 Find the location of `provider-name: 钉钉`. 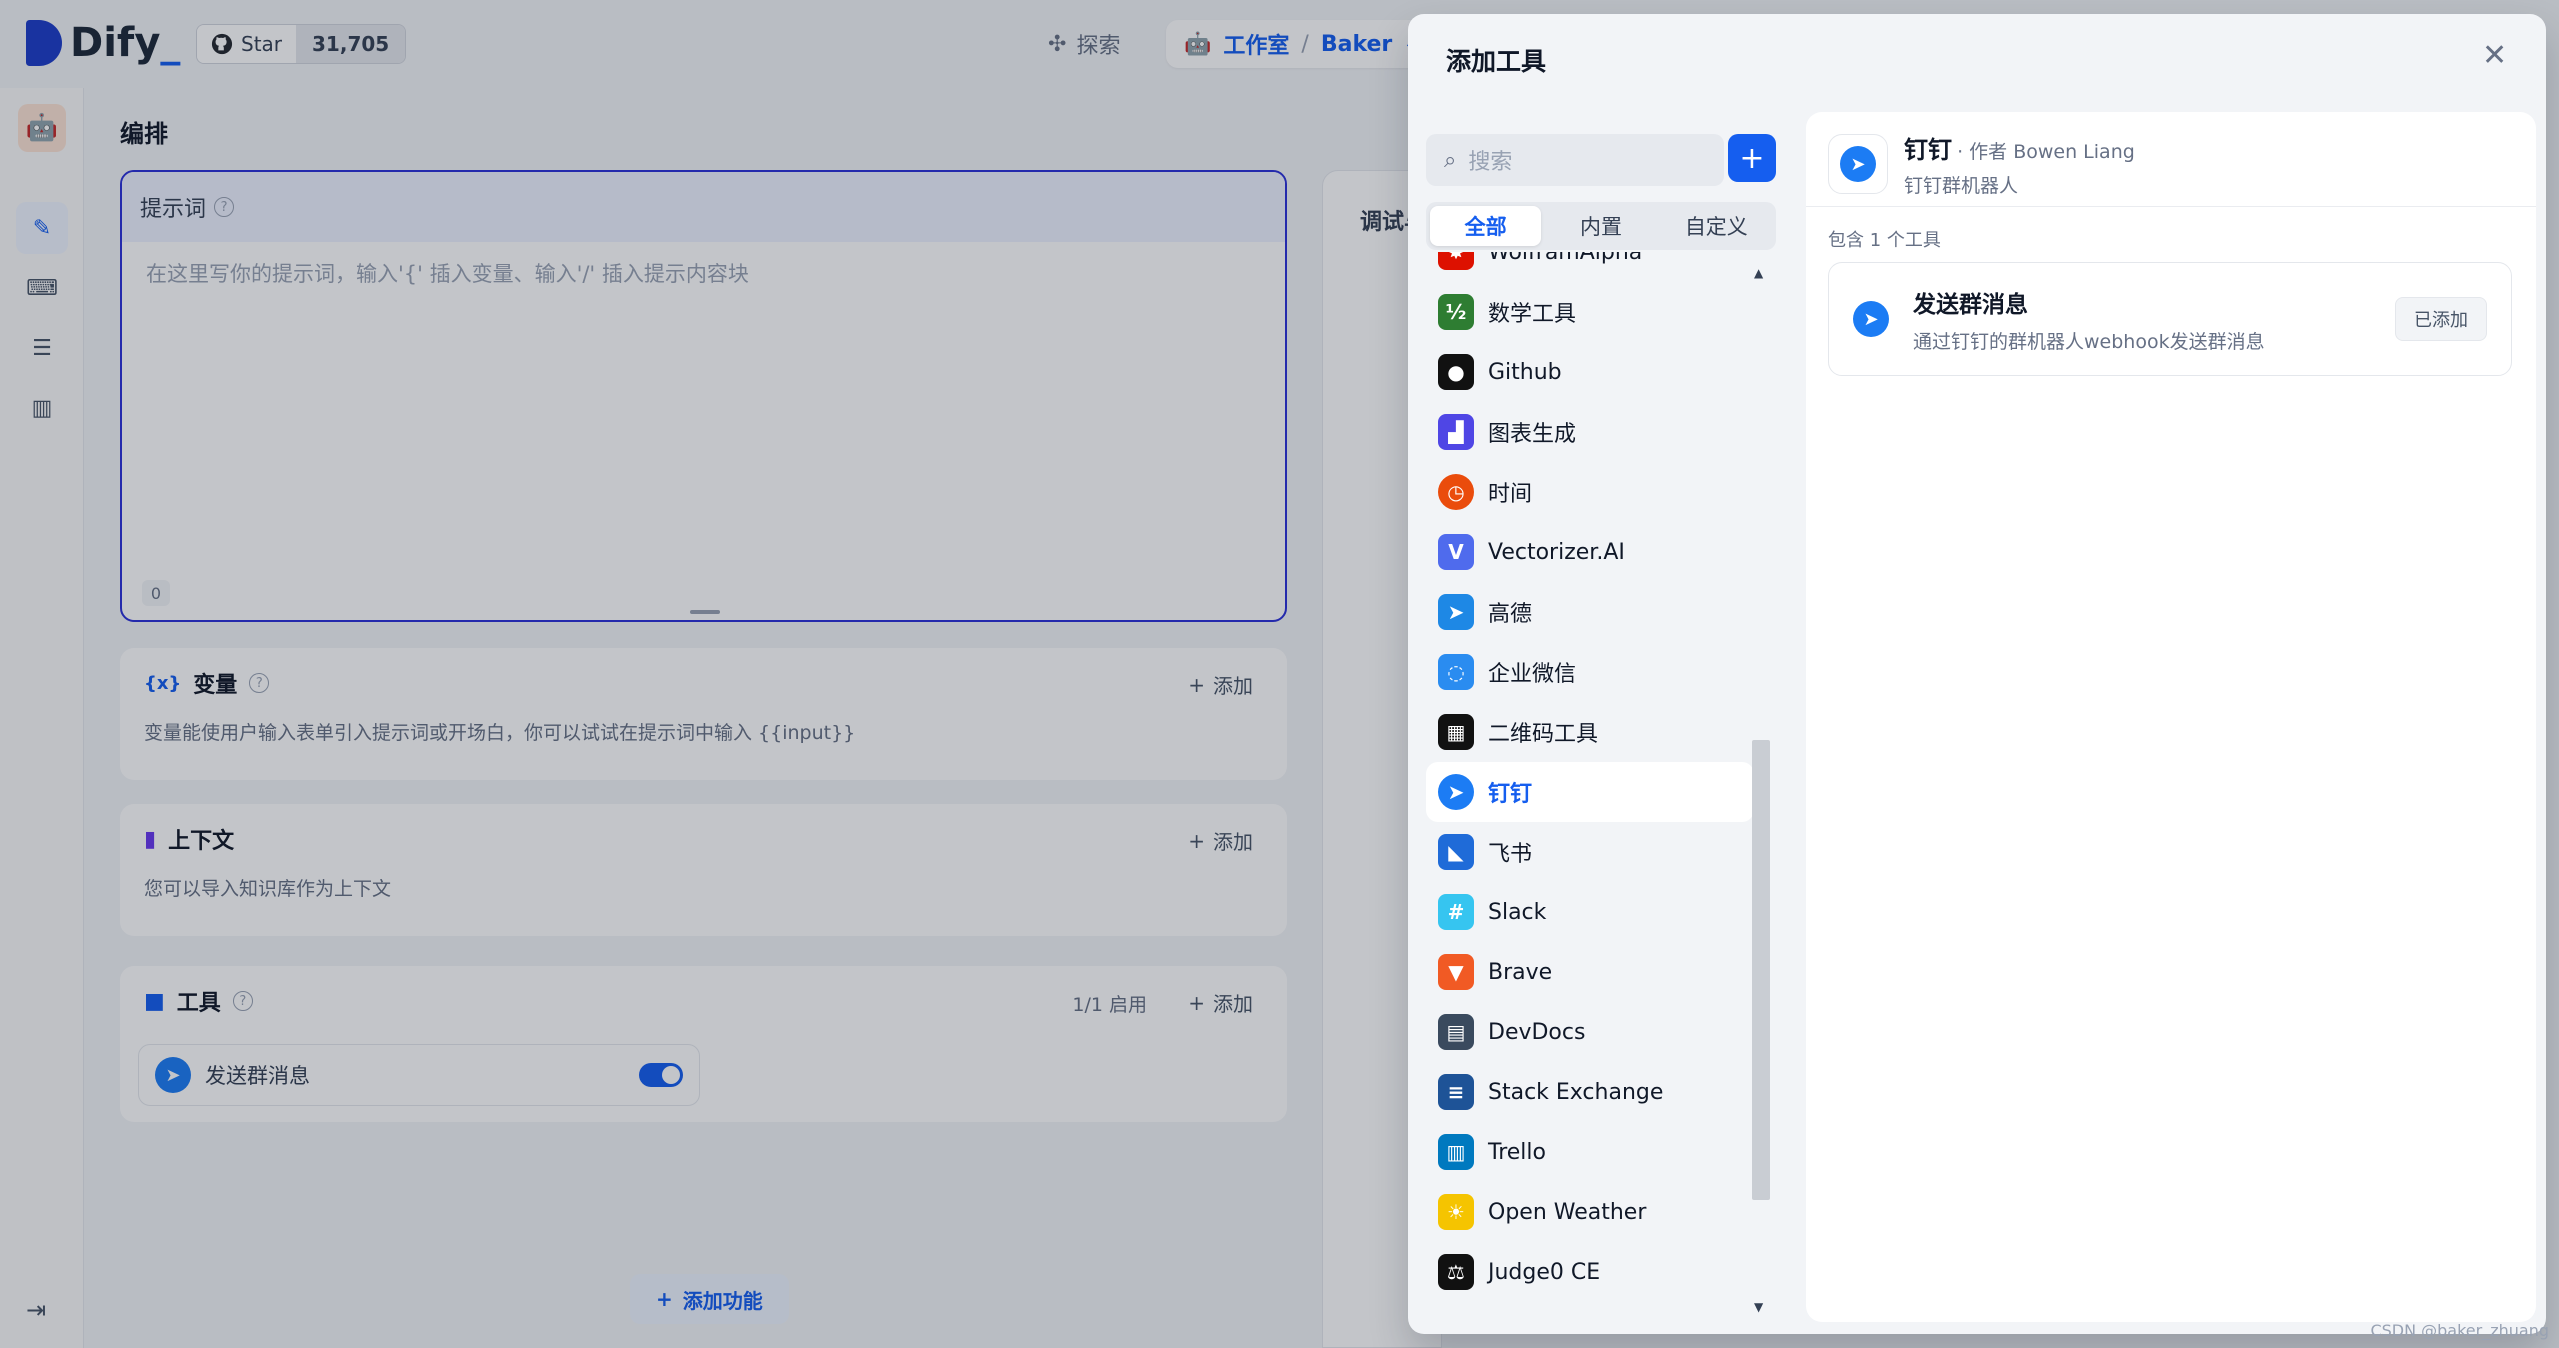

provider-name: 钉钉 is located at coordinates (1928, 150).